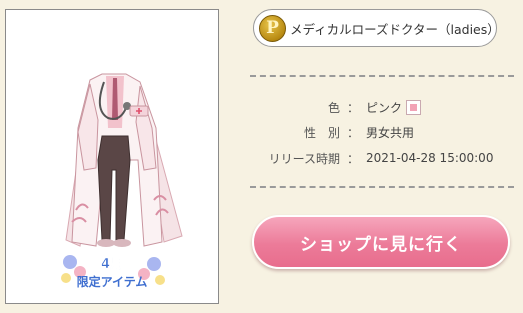 This screenshot has height=313, width=523. I want to click on item-name-pill: P メディカルローズドクター（ladies）, so click(376, 28).